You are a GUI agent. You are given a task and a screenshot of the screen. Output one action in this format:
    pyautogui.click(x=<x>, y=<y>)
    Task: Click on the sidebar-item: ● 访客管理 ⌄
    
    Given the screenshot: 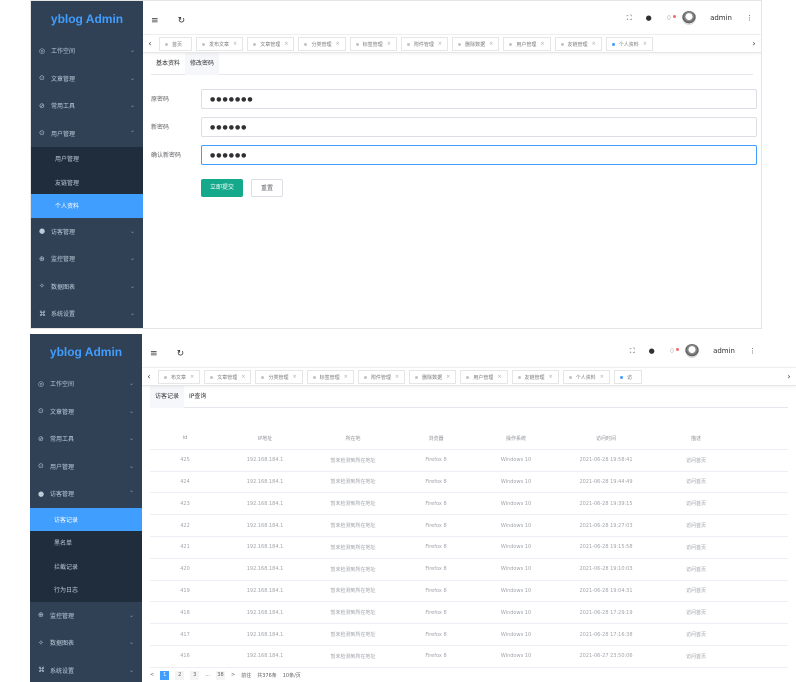 What is the action you would take?
    pyautogui.click(x=87, y=232)
    